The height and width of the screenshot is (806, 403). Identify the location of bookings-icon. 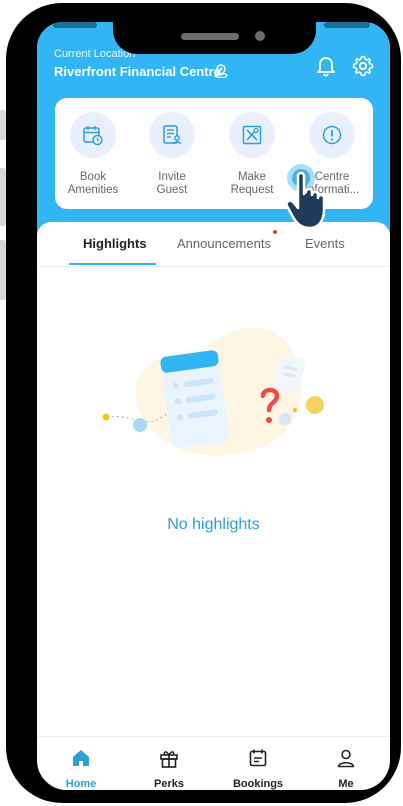
(258, 758).